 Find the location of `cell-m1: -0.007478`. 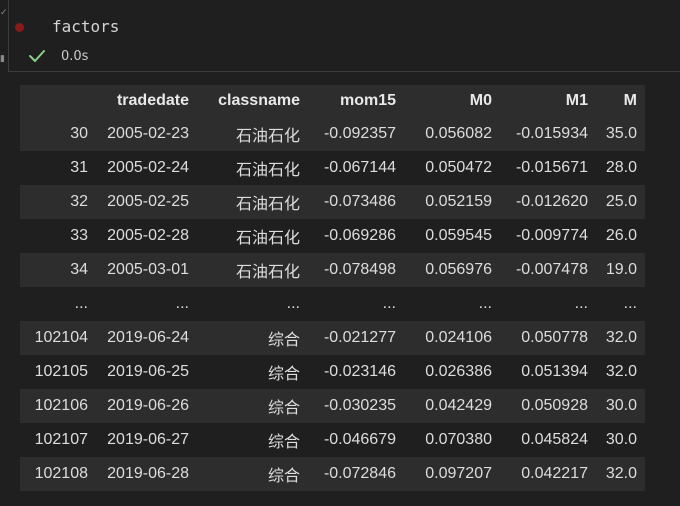

cell-m1: -0.007478 is located at coordinates (548, 270).